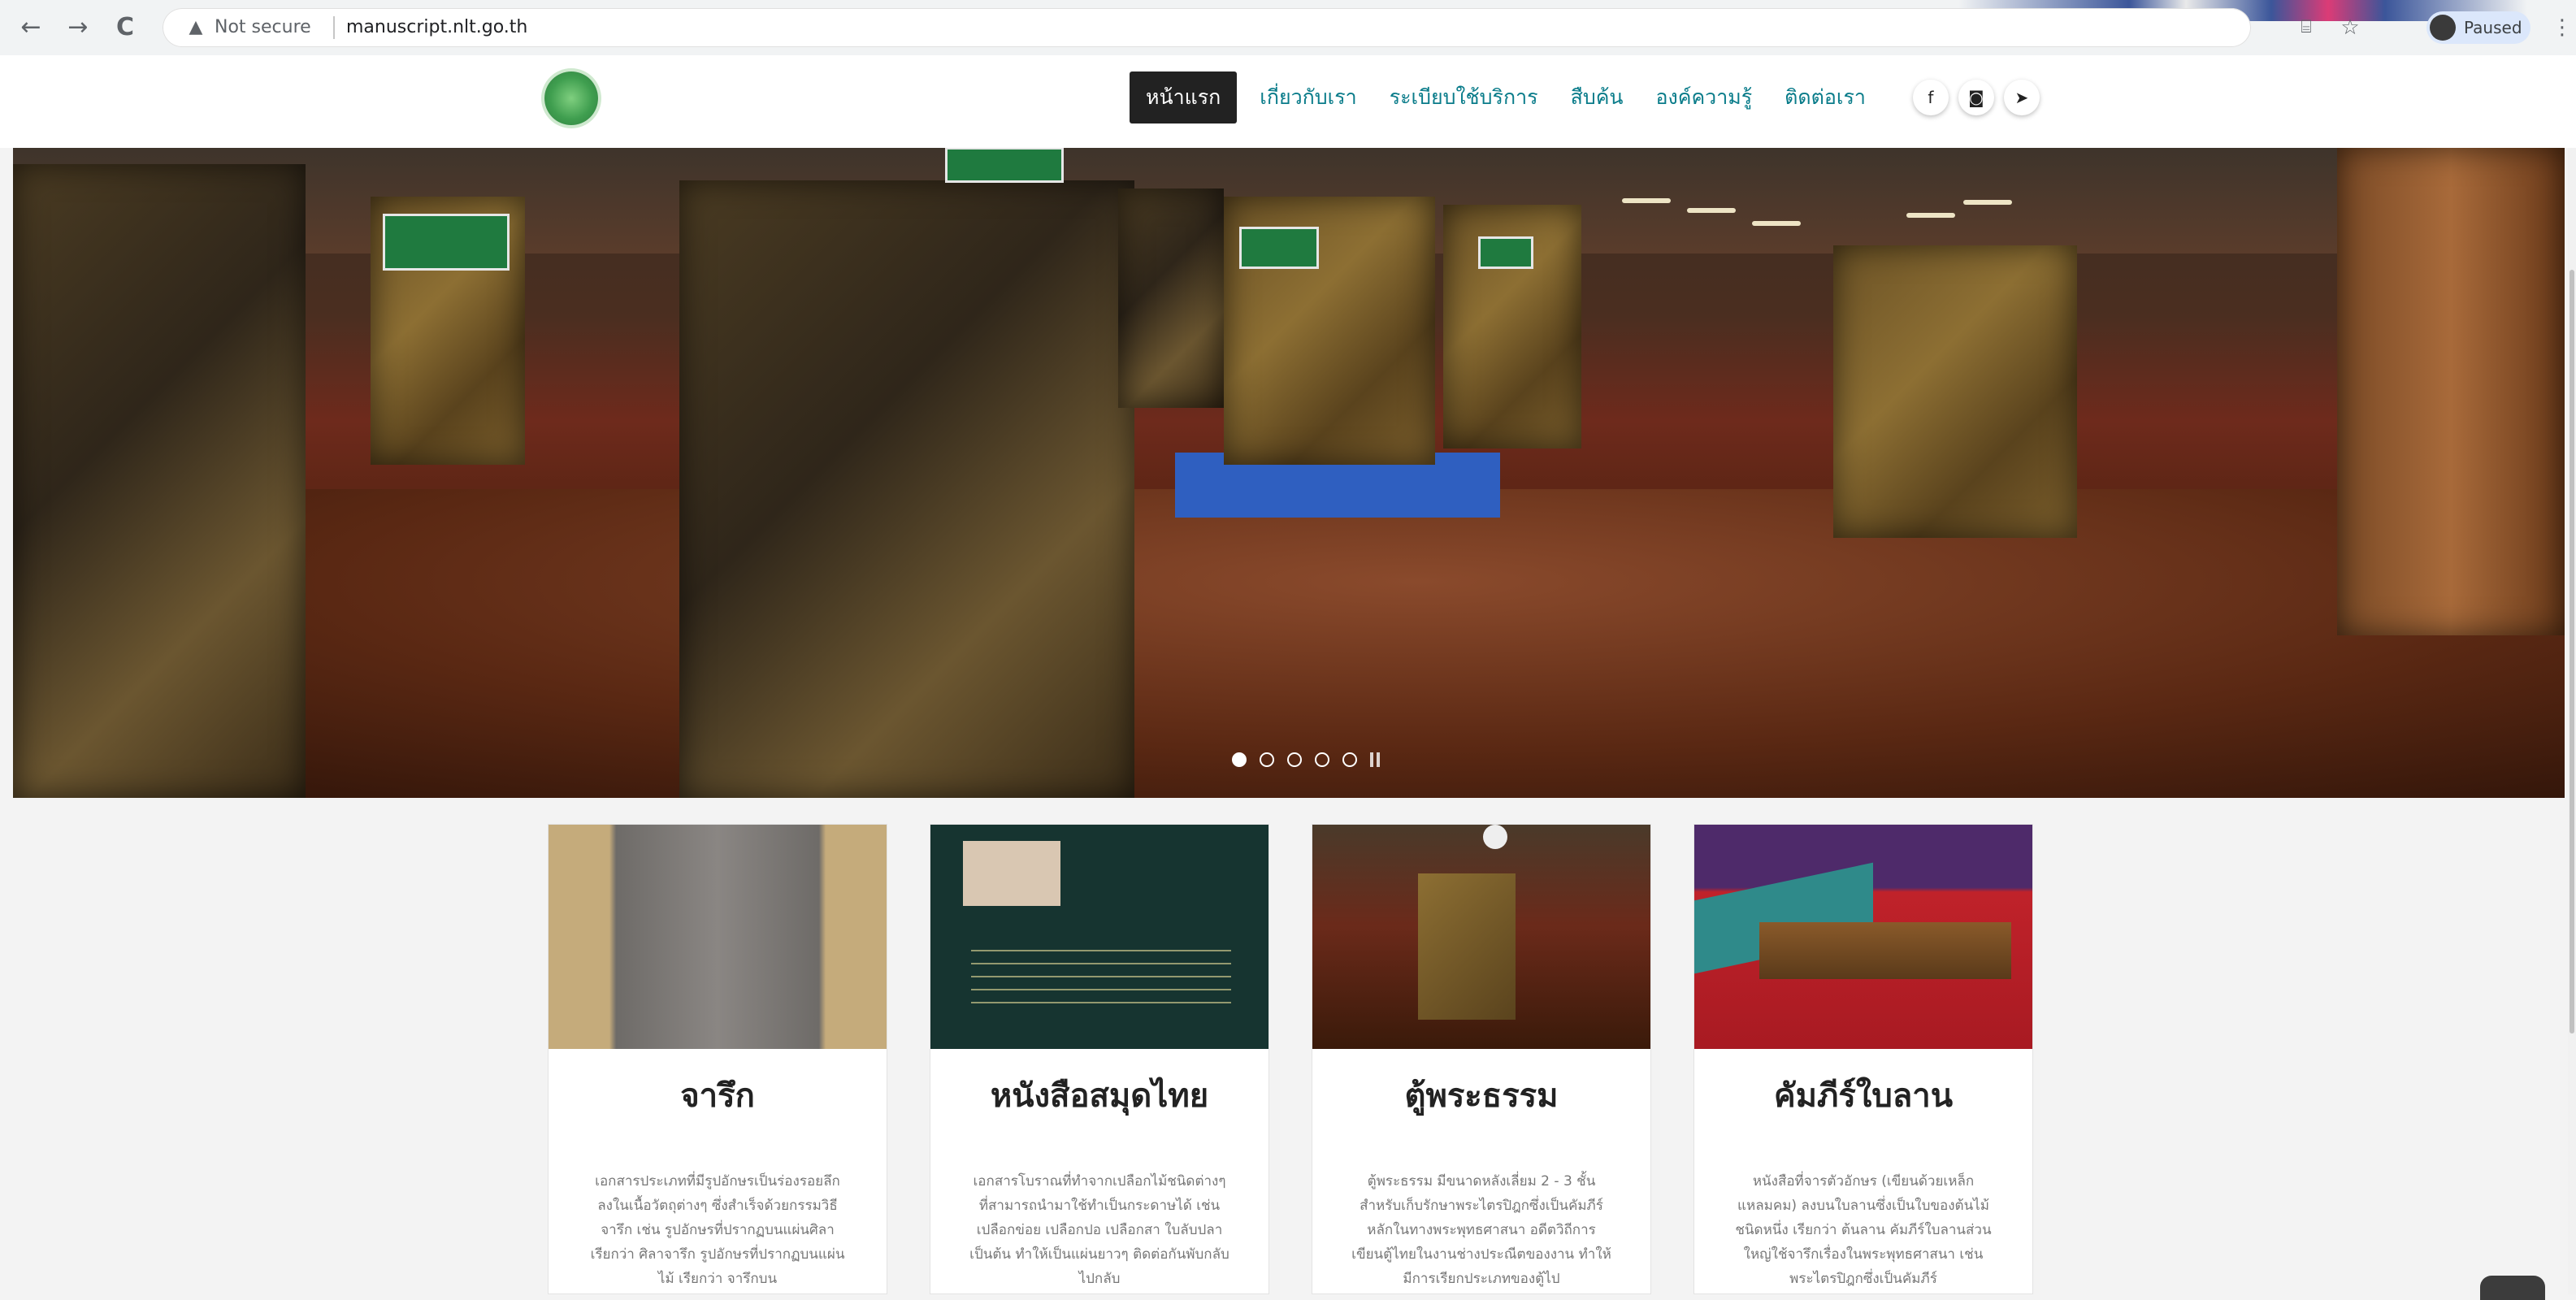 This screenshot has width=2576, height=1300. What do you see at coordinates (1099, 1096) in the screenshot?
I see `card-title: หนังสือสมุดไทย` at bounding box center [1099, 1096].